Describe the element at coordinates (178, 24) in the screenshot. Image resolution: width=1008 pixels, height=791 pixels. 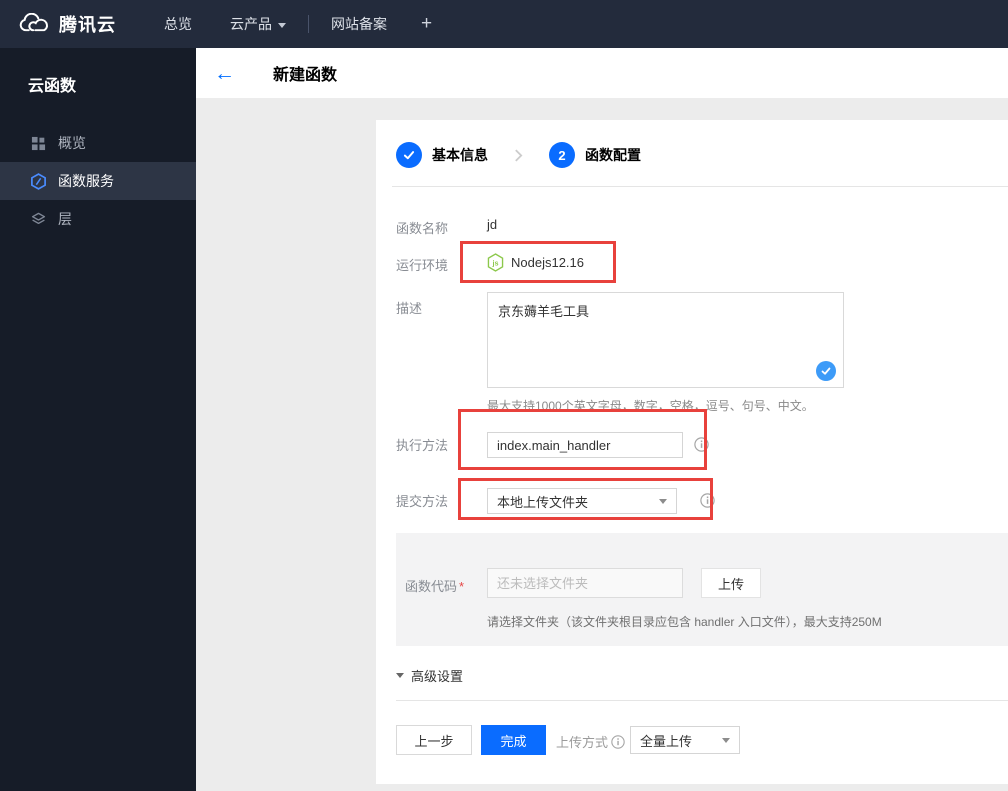
I see `nav-item-overview: 总览` at that location.